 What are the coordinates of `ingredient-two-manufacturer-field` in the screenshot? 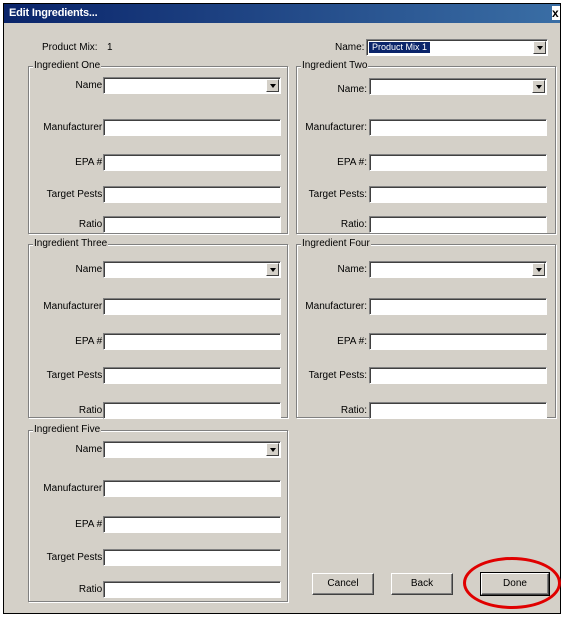 It's located at (458, 127).